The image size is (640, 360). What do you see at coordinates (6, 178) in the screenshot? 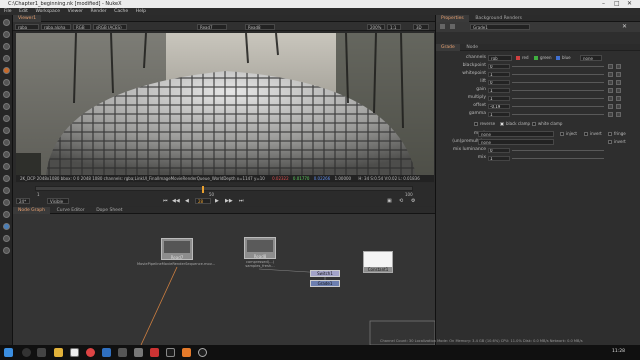
I see `other-tool-icon` at bounding box center [6, 178].